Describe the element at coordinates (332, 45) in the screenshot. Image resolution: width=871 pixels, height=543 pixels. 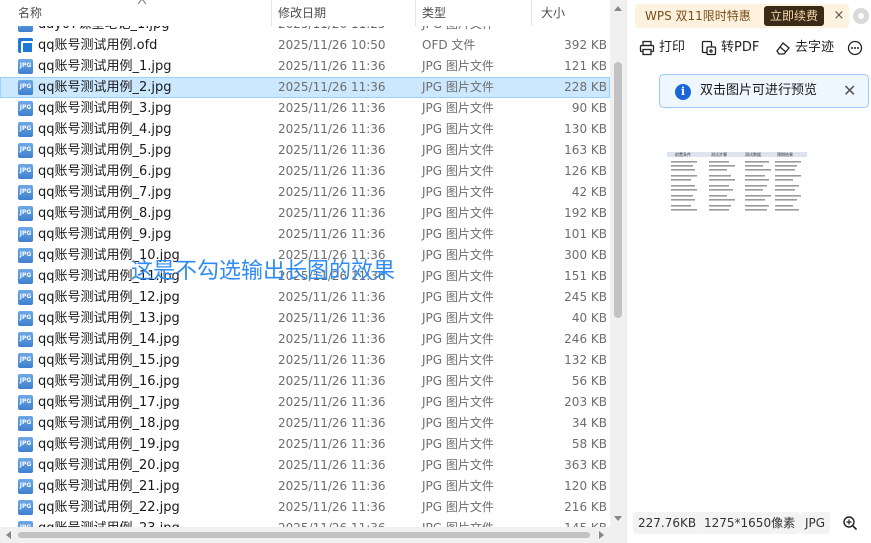
I see `file-modified-date: 2025/11/26 10:50` at that location.